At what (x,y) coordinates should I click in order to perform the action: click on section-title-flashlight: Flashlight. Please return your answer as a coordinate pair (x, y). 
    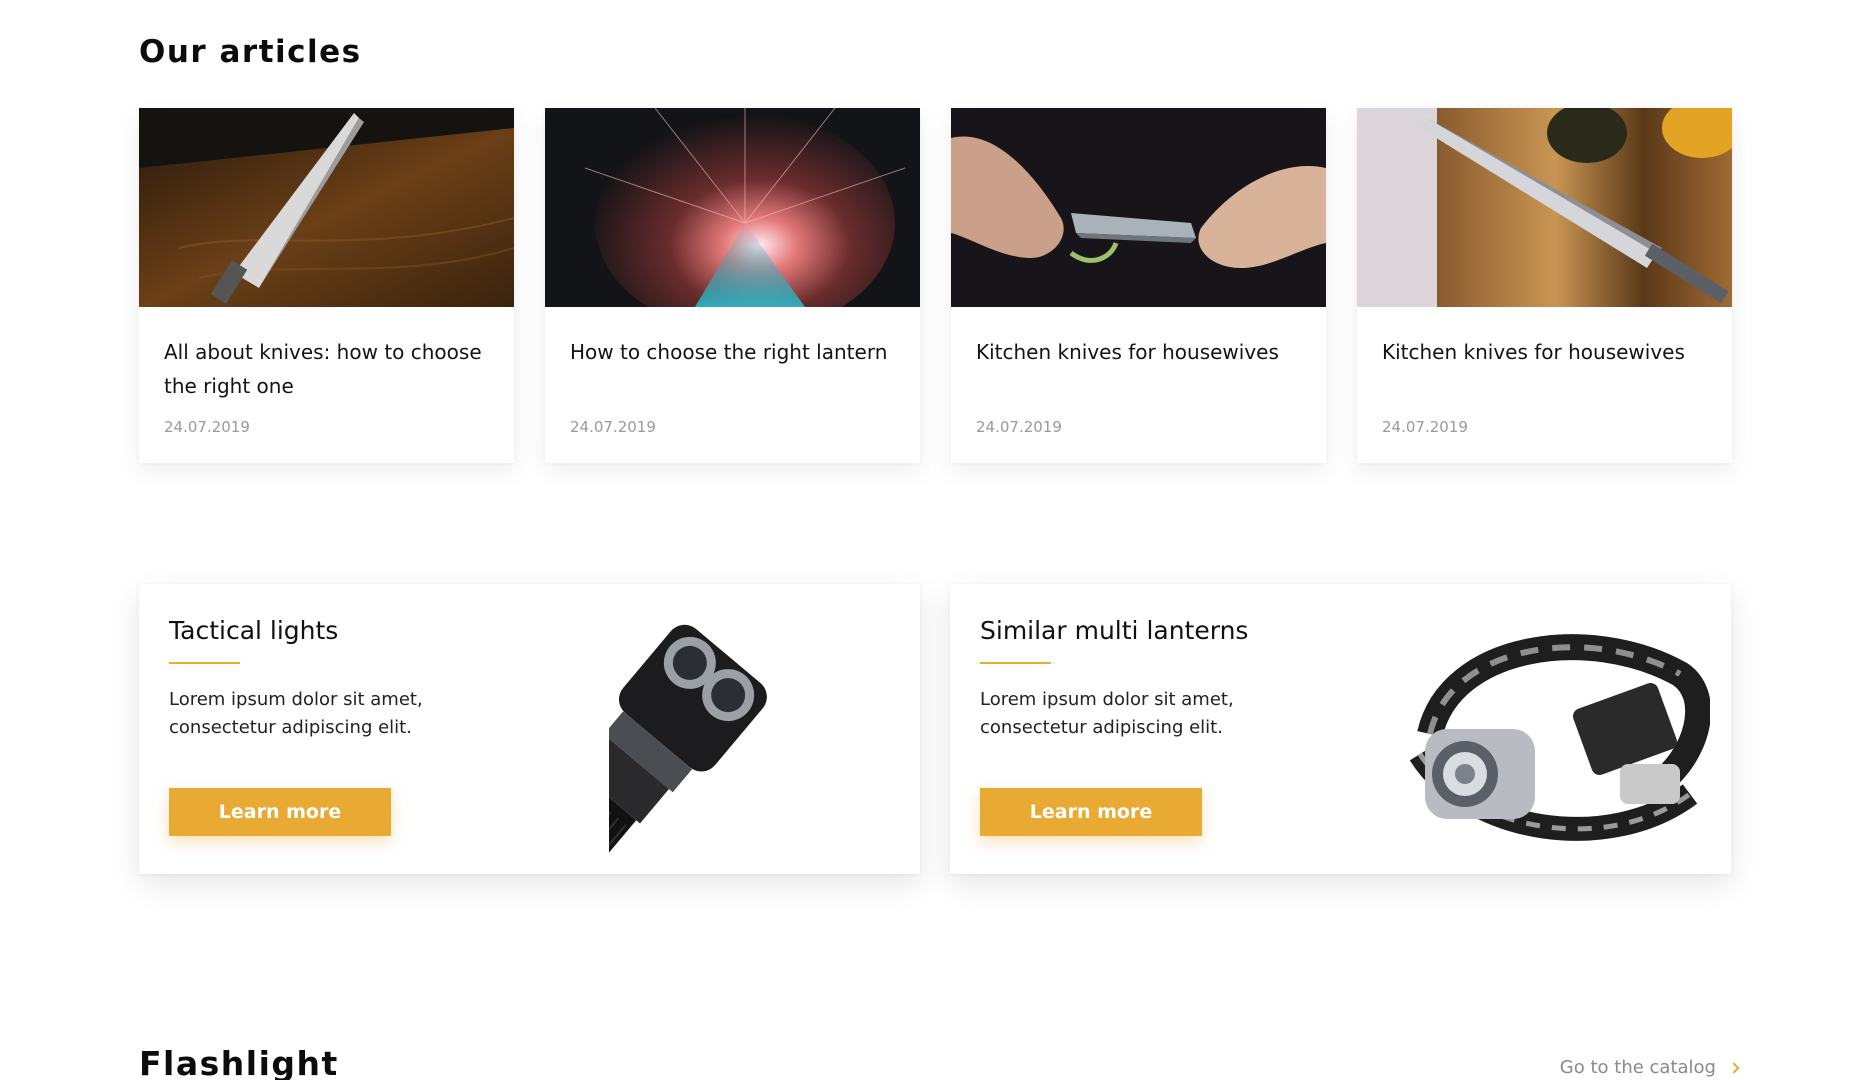
    Looking at the image, I should click on (239, 1062).